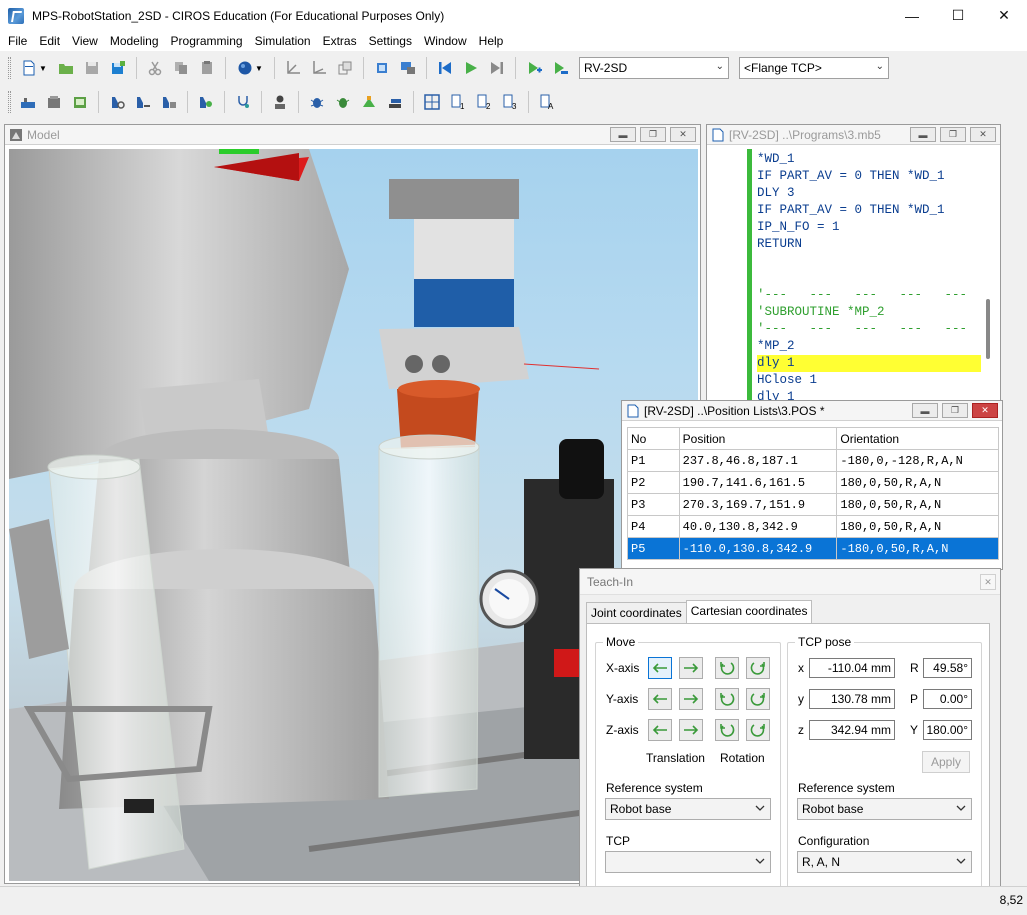  What do you see at coordinates (143, 102) in the screenshot?
I see `robot-move-button` at bounding box center [143, 102].